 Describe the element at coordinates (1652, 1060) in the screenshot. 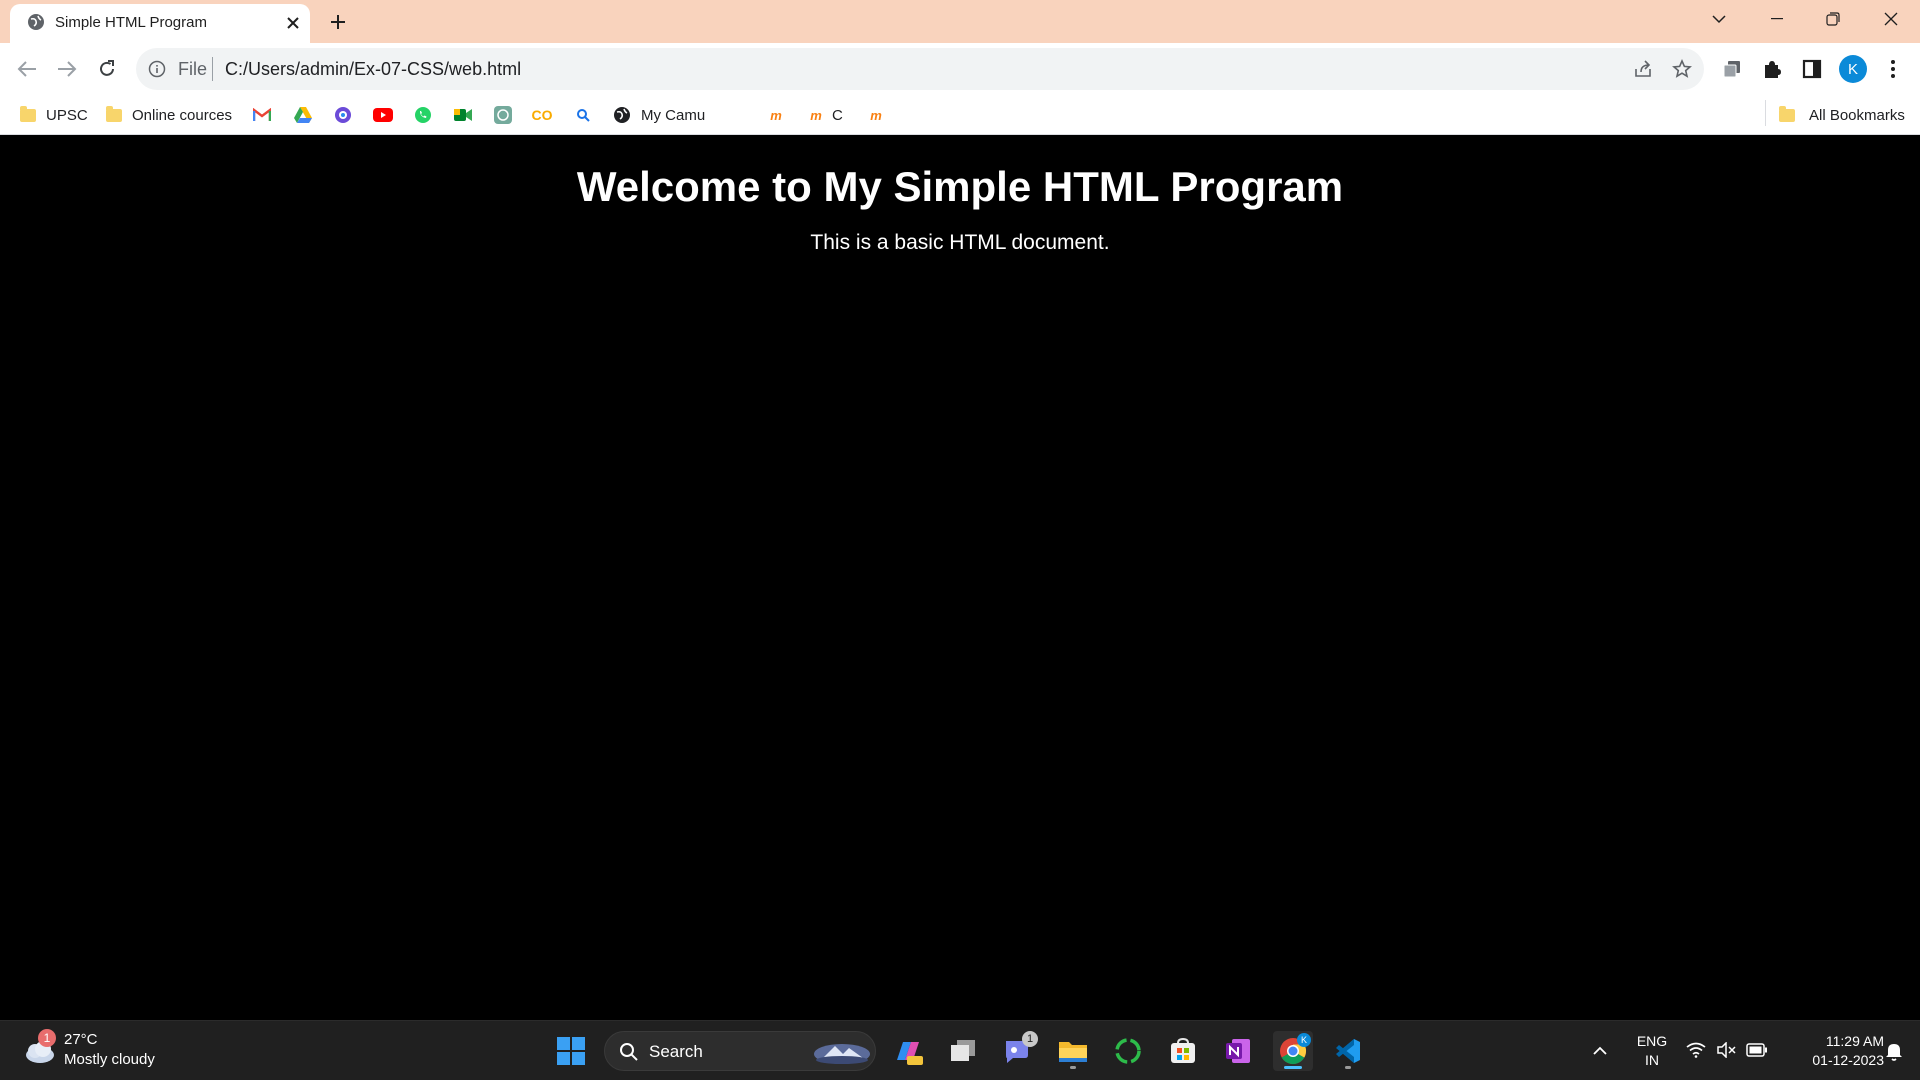

I see `region-code: IN` at that location.